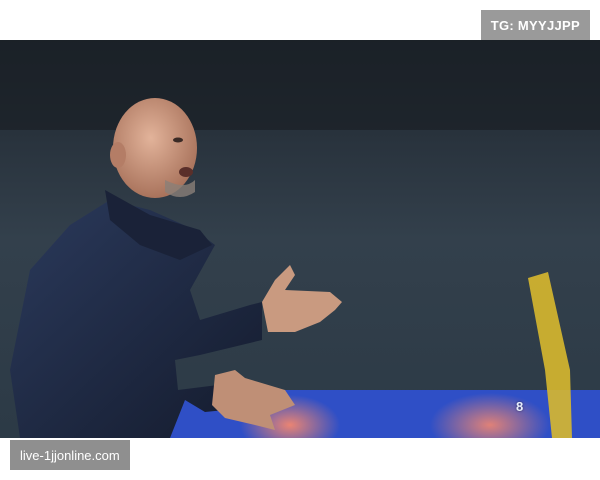 This screenshot has height=480, width=600. I want to click on mouth, so click(186, 172).